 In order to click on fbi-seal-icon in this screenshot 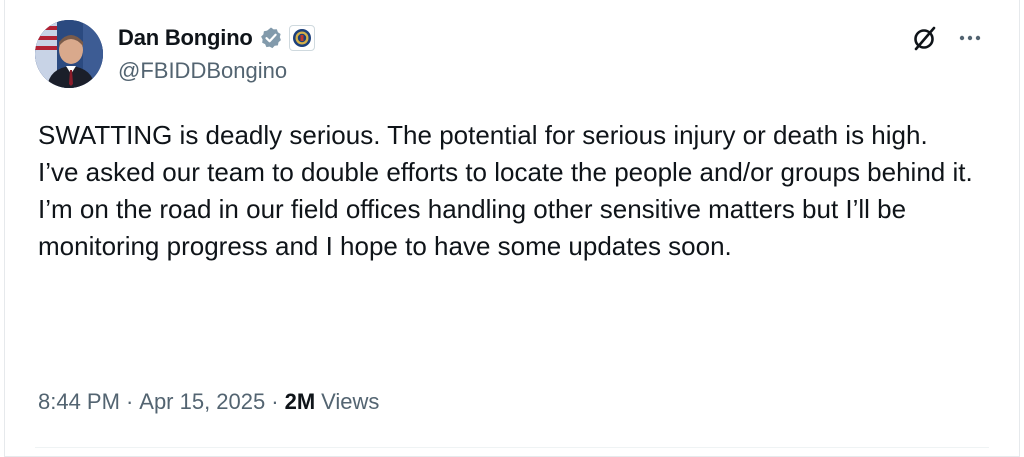, I will do `click(301, 38)`.